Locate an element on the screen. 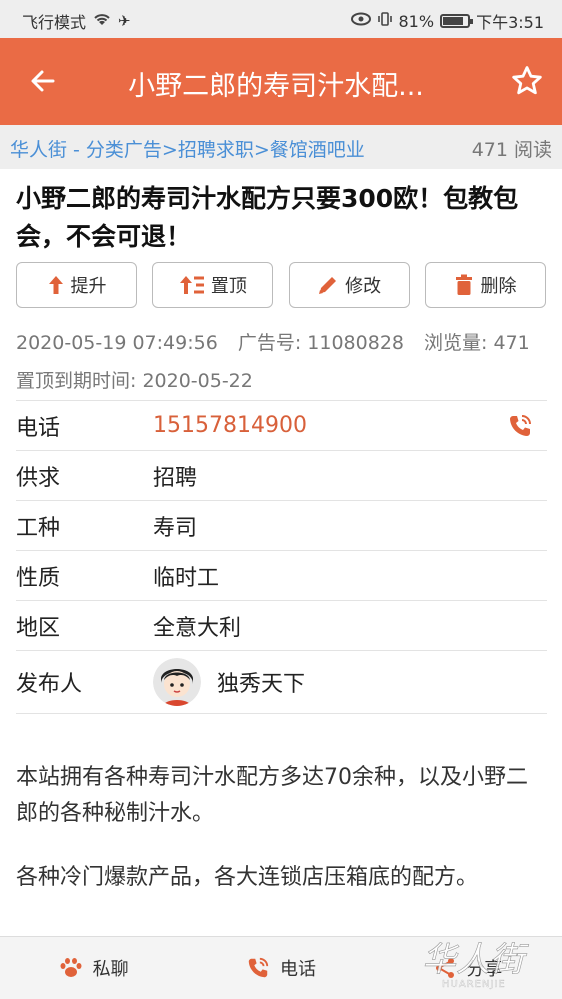  pin-expiry: 置顶到期时间: 2020-05-22 is located at coordinates (134, 381).